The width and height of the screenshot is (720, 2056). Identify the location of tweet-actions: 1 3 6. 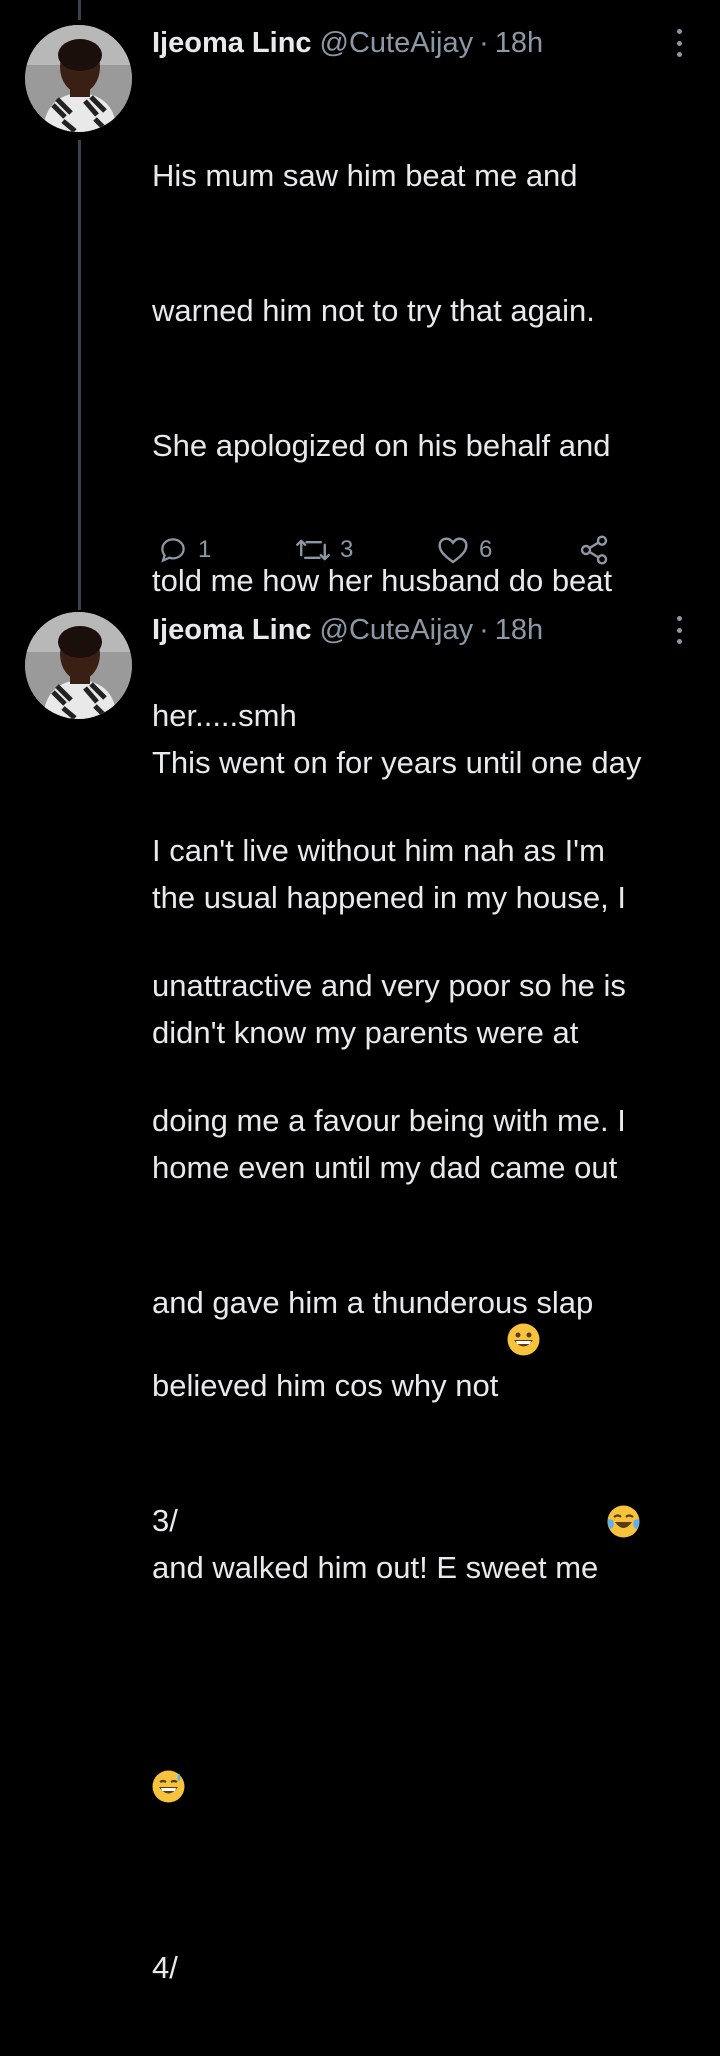
(392, 550).